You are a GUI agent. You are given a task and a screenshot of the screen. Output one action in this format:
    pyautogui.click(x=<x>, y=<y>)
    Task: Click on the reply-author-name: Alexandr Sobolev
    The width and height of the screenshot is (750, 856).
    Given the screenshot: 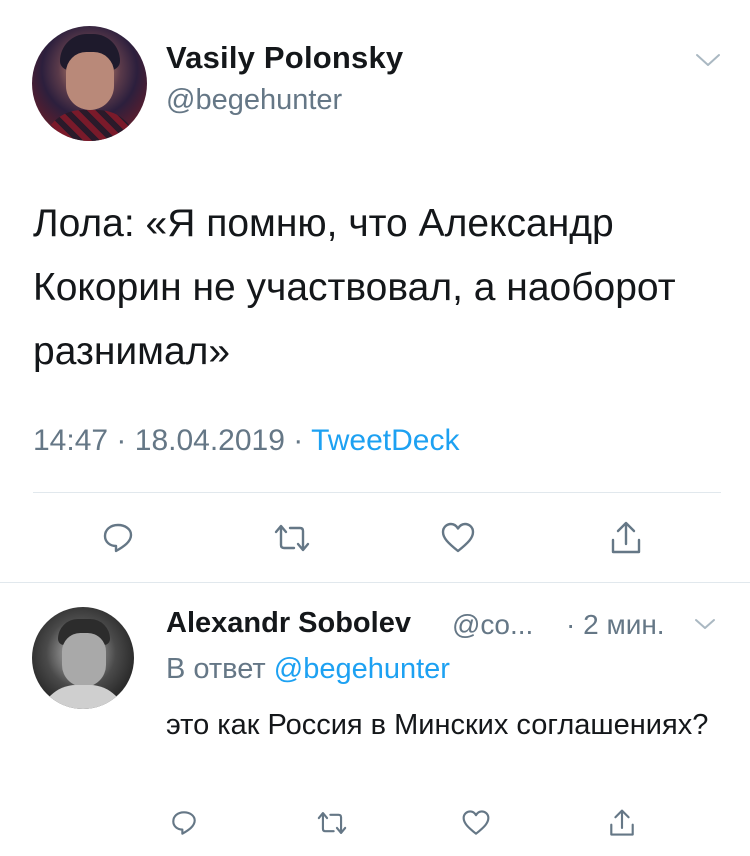 What is the action you would take?
    pyautogui.click(x=288, y=623)
    